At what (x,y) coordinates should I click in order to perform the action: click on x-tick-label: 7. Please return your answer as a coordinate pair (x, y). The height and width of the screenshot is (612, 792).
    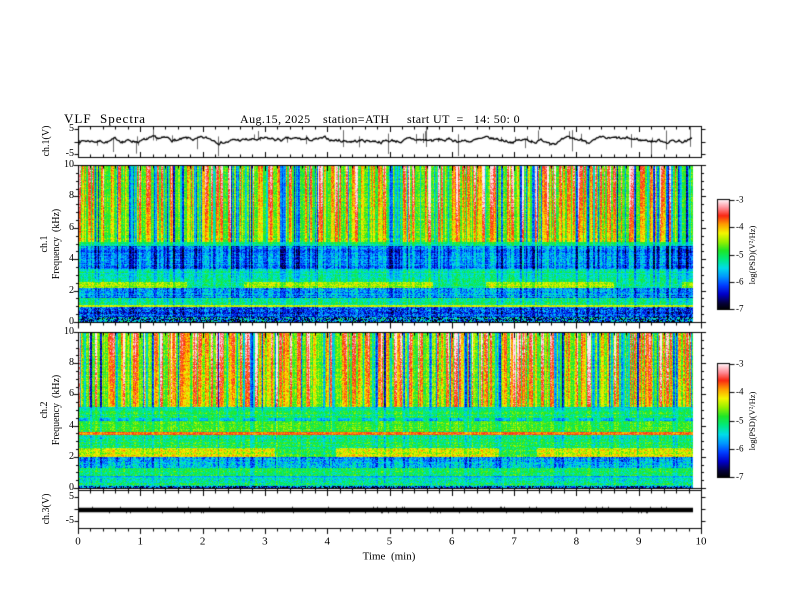
    Looking at the image, I should click on (514, 541).